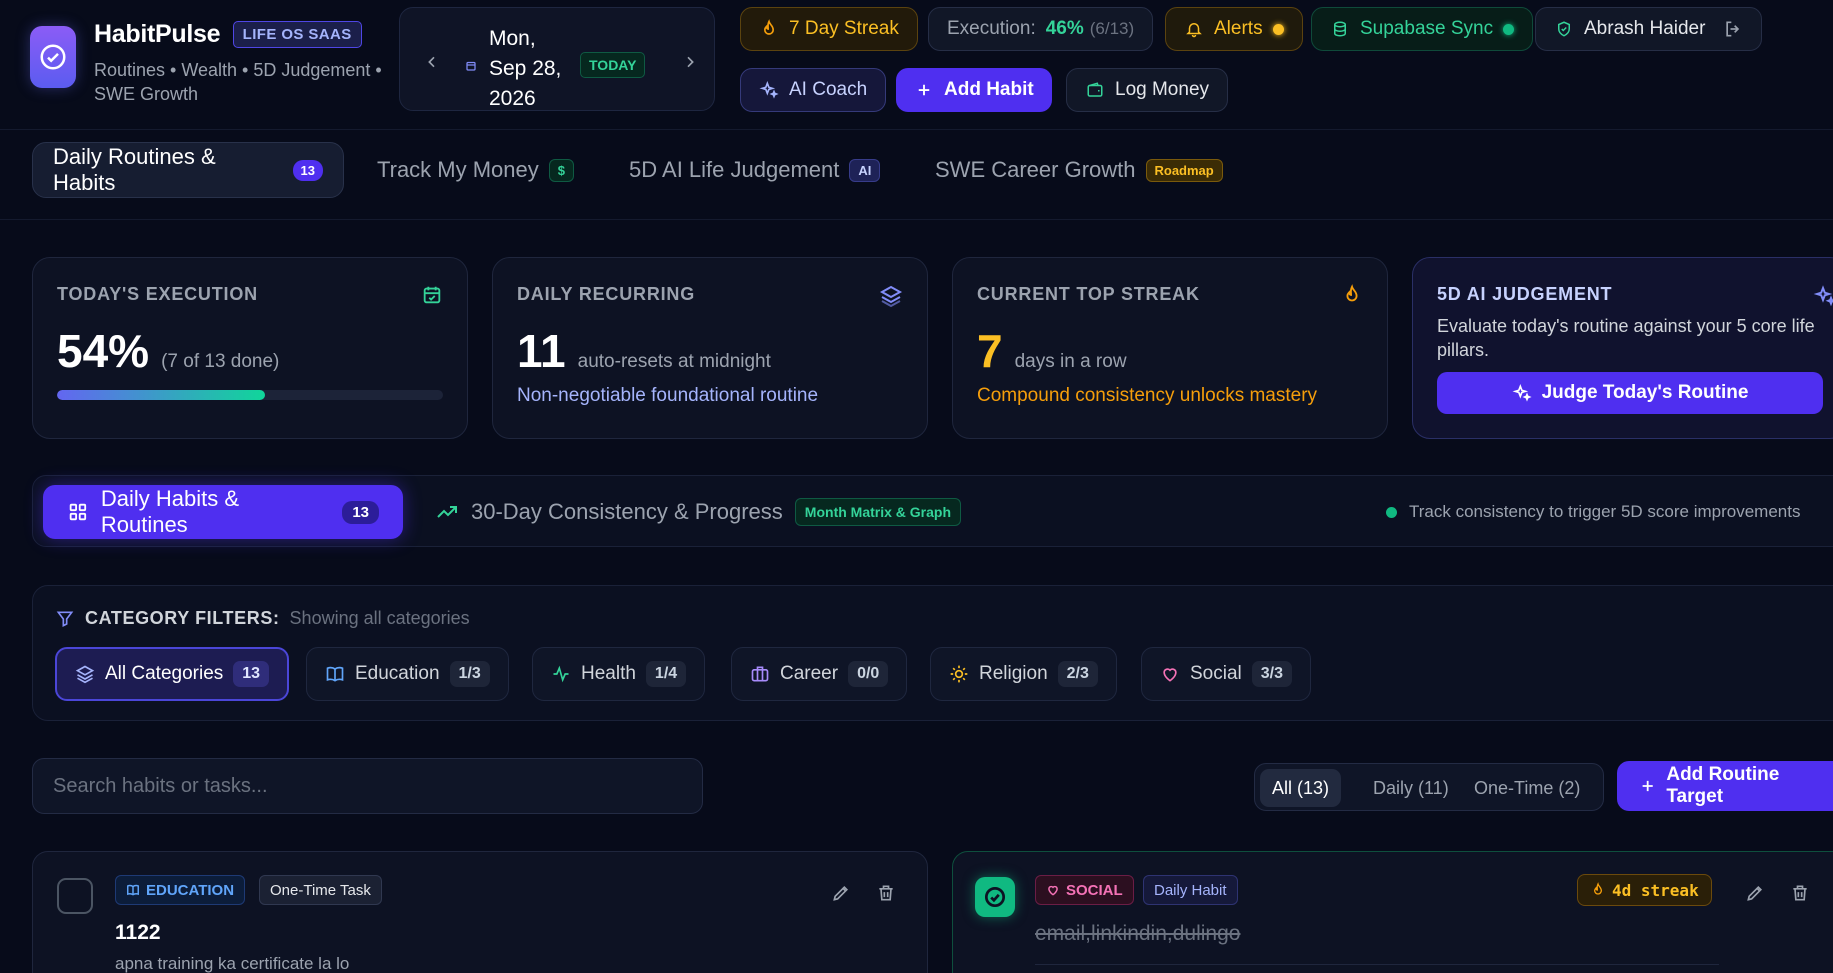 The height and width of the screenshot is (973, 1833). What do you see at coordinates (432, 295) in the screenshot?
I see `calendar-check-icon` at bounding box center [432, 295].